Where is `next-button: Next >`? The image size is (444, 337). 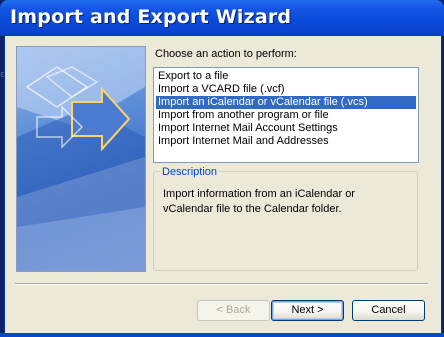
next-button: Next > is located at coordinates (307, 310).